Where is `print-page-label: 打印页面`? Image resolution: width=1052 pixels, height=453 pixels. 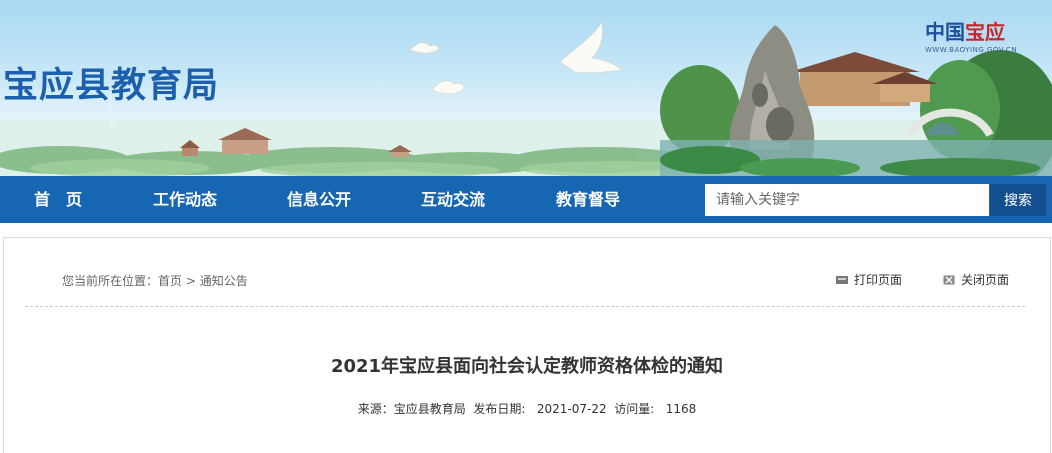 print-page-label: 打印页面 is located at coordinates (878, 280).